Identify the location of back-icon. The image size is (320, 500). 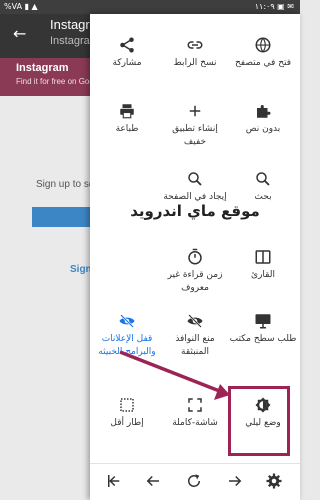
(153, 481).